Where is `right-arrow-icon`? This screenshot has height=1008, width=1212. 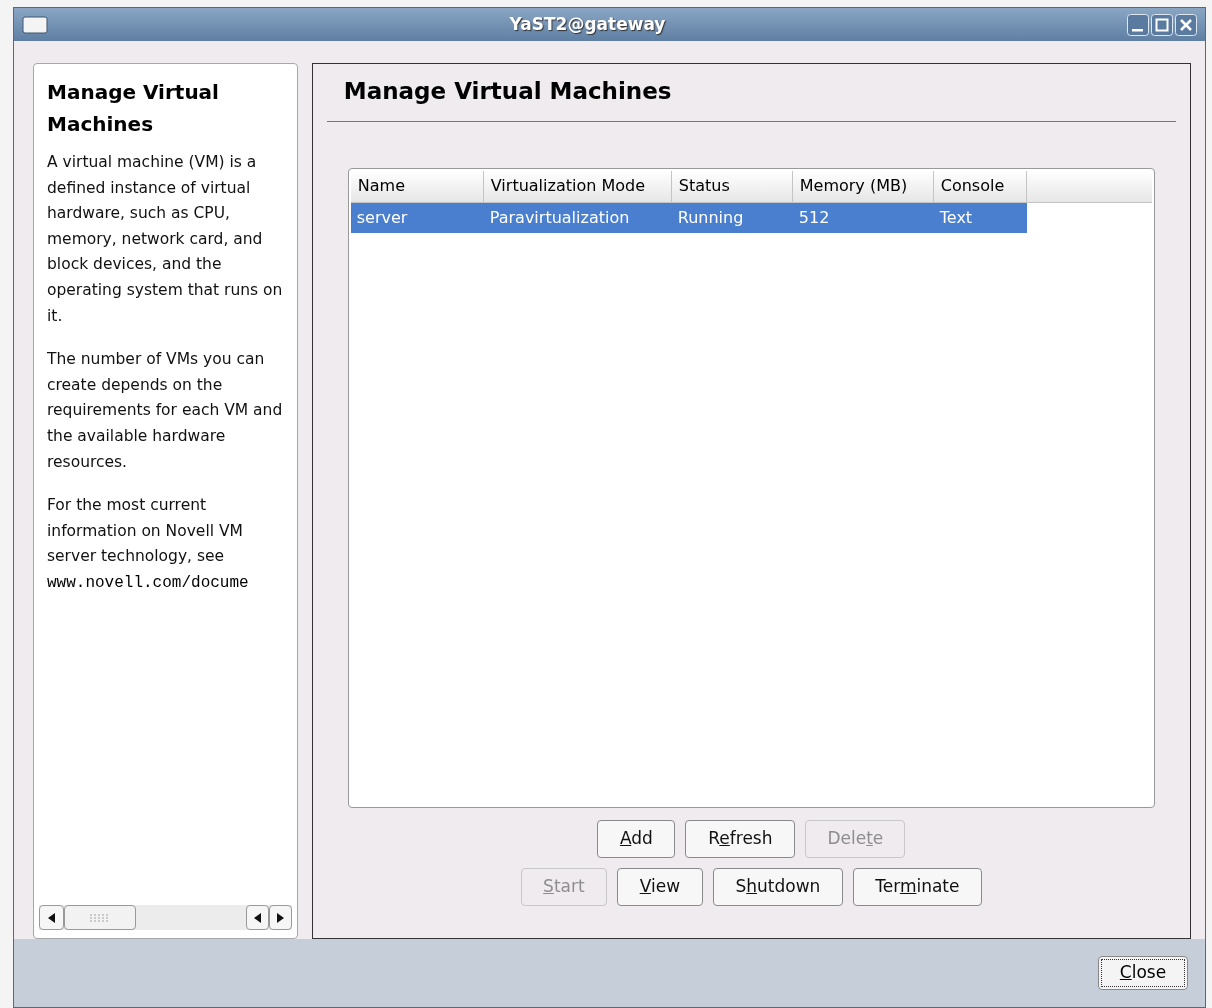 right-arrow-icon is located at coordinates (280, 917).